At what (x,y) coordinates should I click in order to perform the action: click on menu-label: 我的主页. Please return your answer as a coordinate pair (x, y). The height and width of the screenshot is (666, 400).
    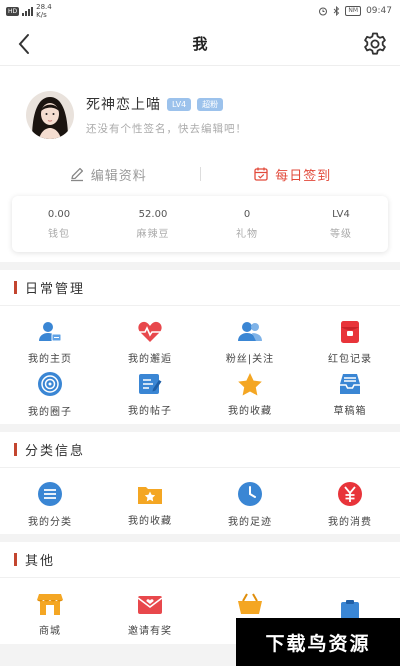
    Looking at the image, I should click on (50, 359).